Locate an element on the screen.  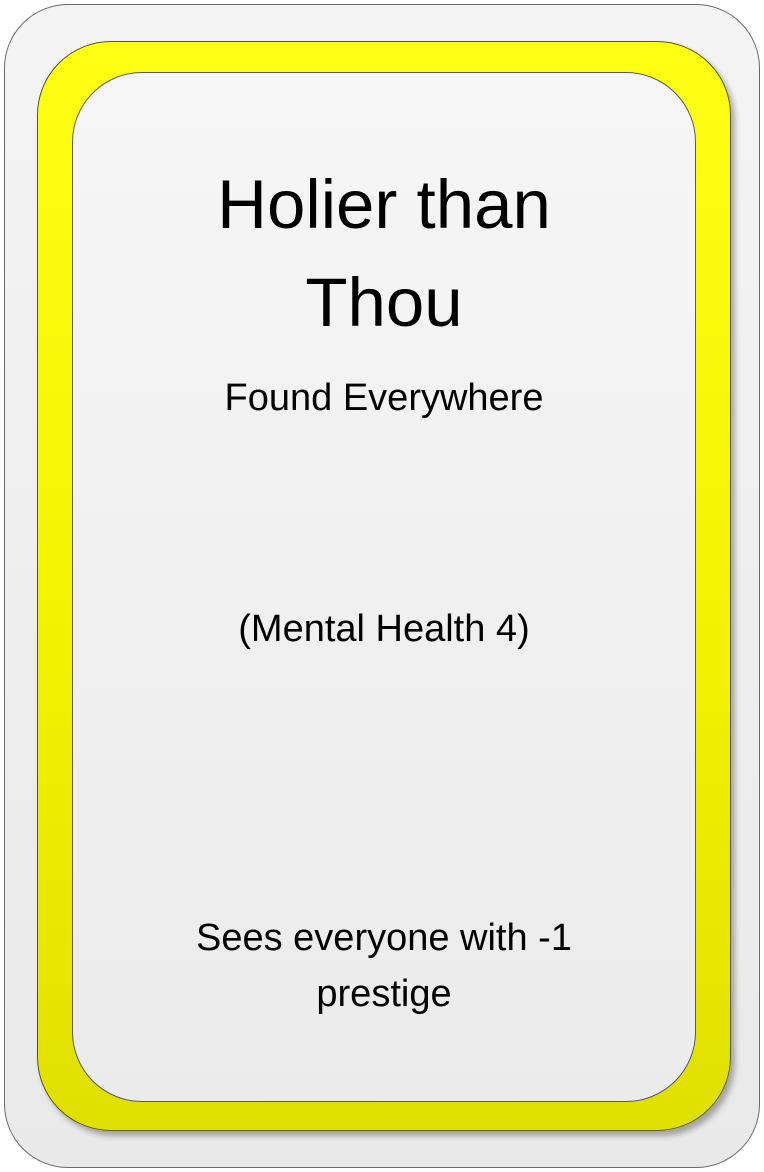
card-subtitle: Found Everywhere is located at coordinates (384, 398).